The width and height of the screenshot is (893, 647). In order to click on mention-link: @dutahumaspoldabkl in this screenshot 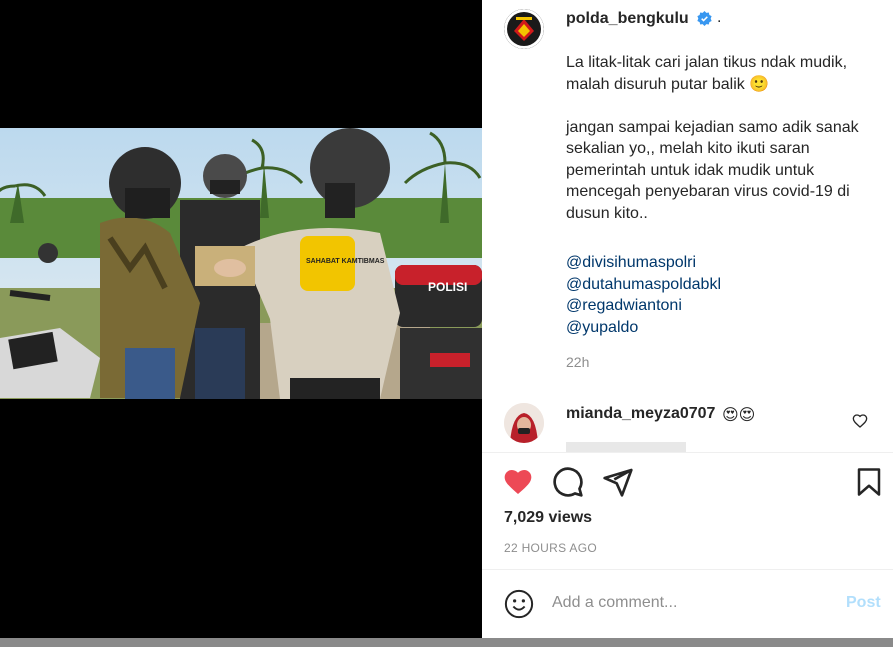, I will do `click(643, 285)`.